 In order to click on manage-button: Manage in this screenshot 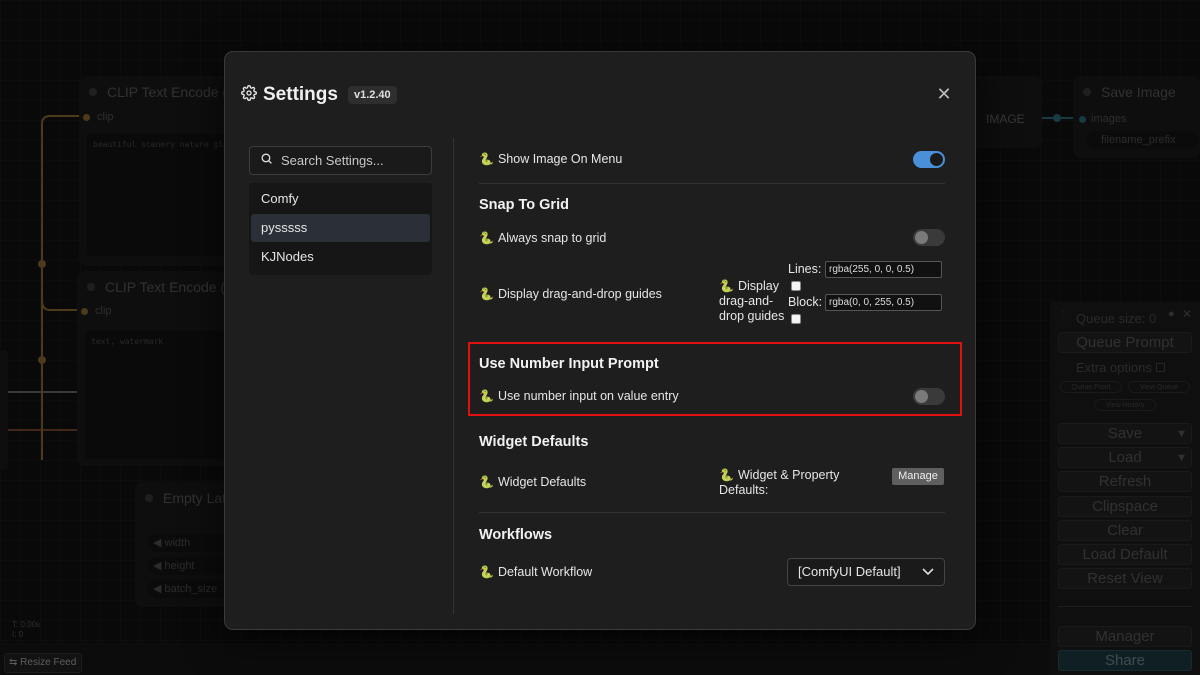, I will do `click(918, 476)`.